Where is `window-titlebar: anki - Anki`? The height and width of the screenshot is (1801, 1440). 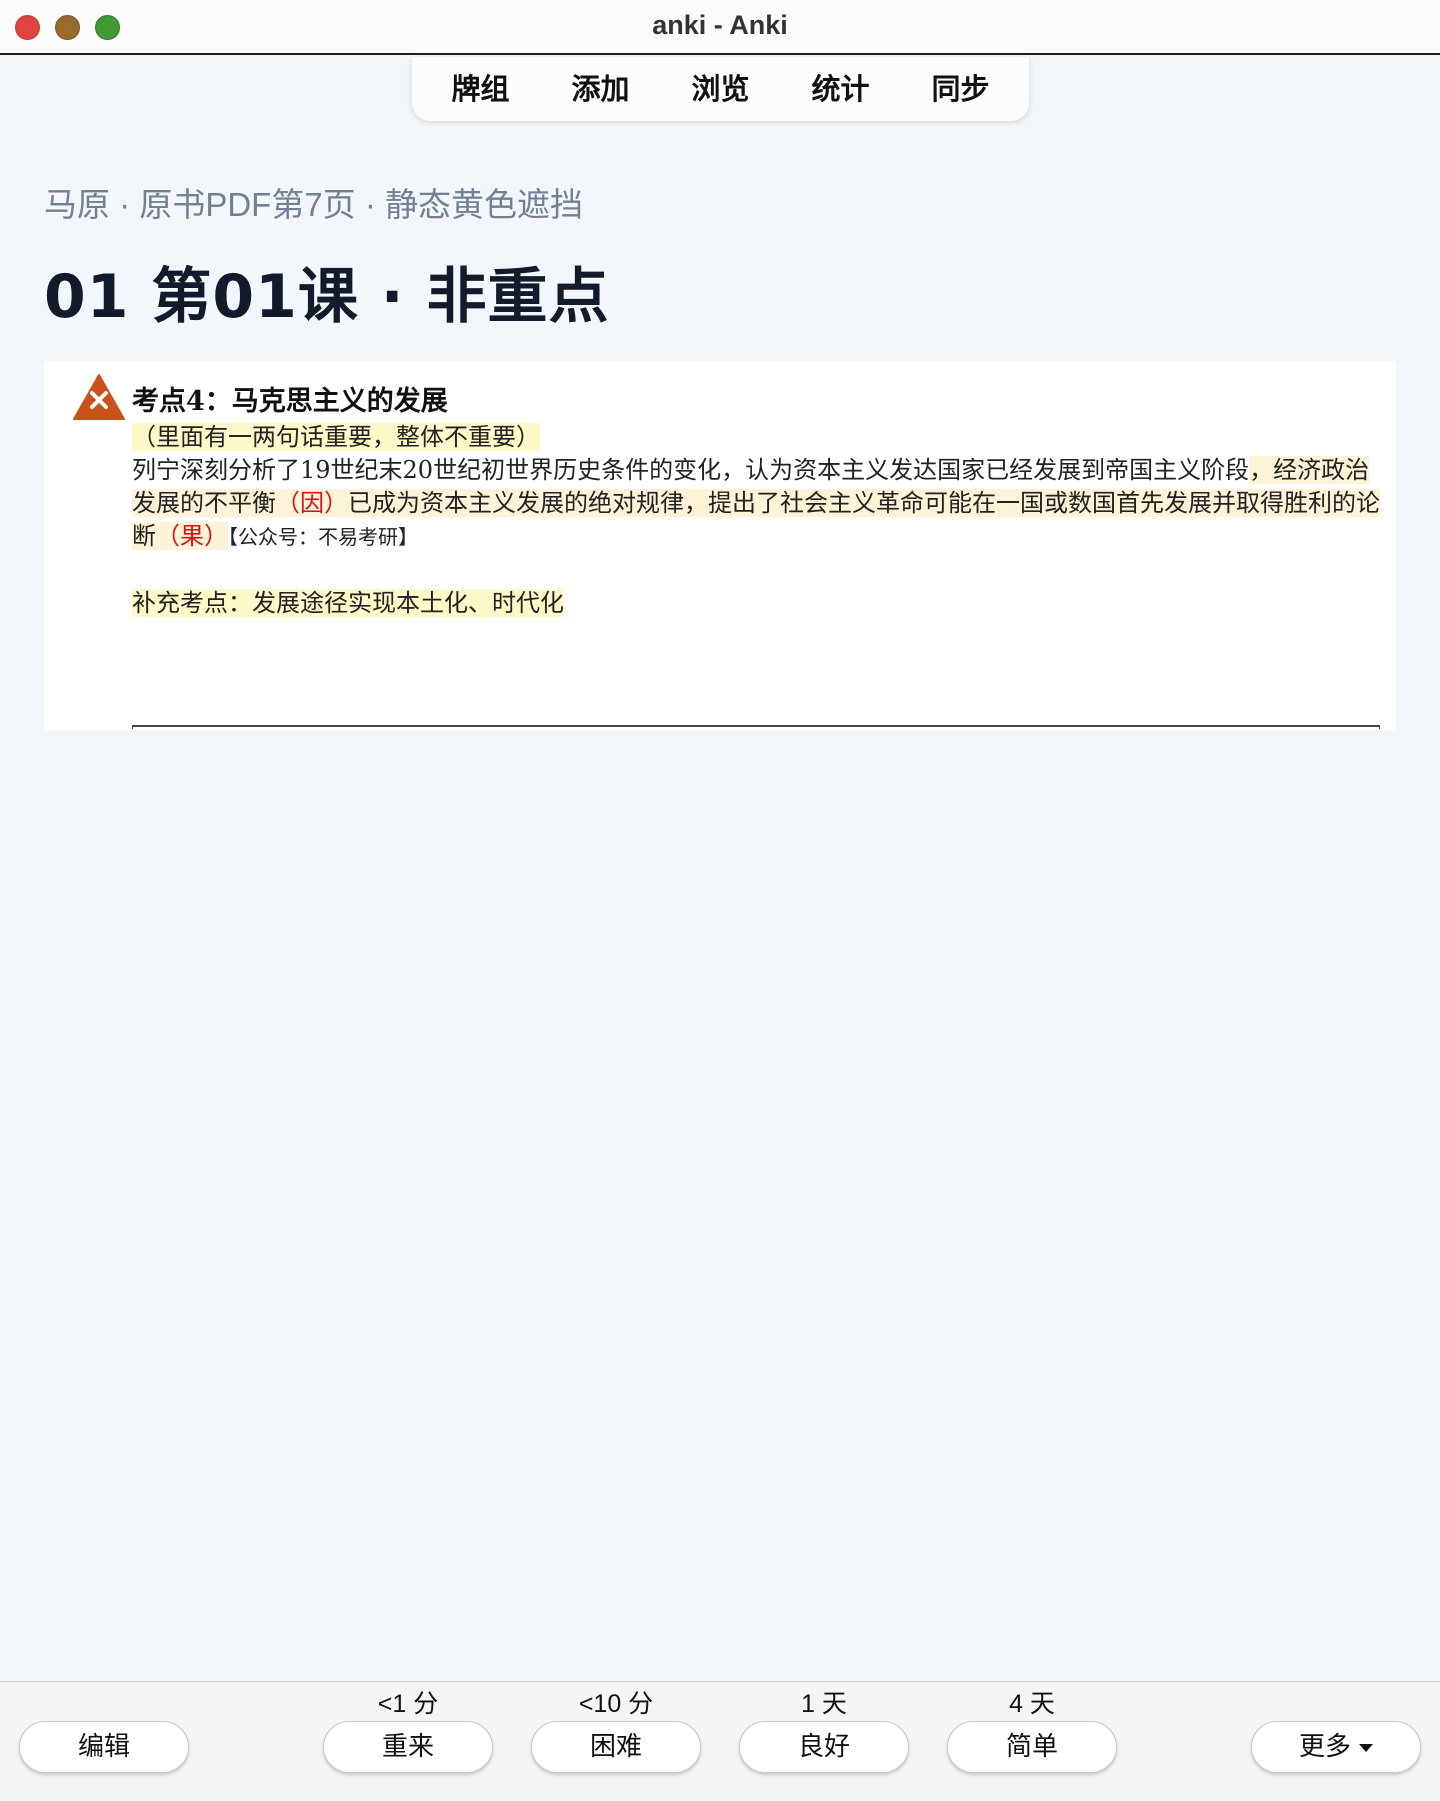
window-titlebar: anki - Anki is located at coordinates (720, 27).